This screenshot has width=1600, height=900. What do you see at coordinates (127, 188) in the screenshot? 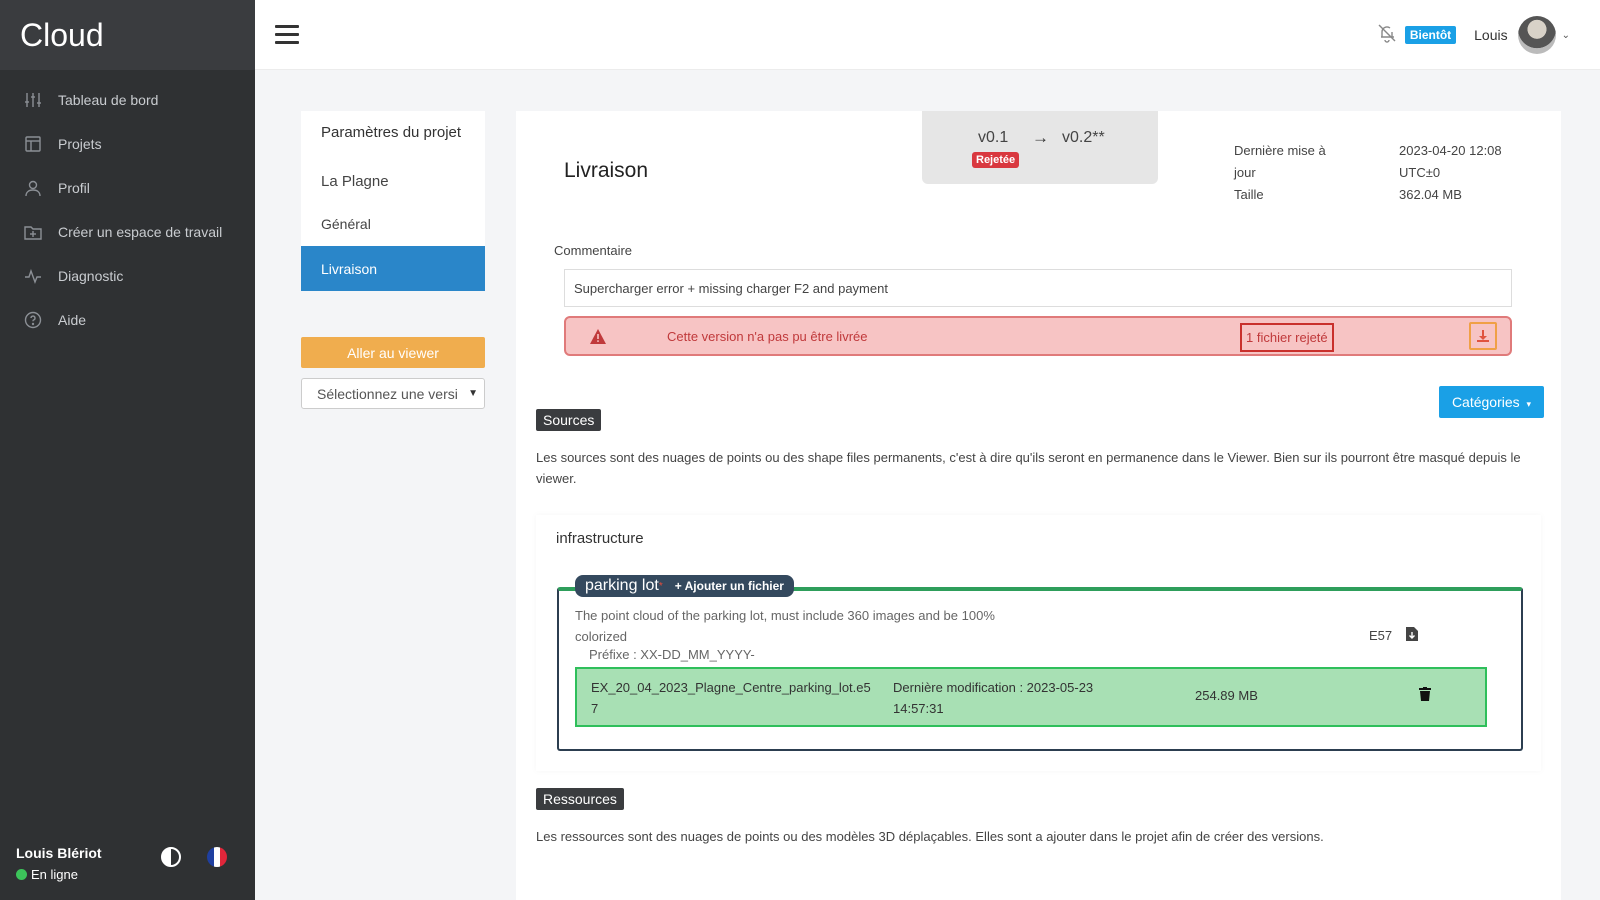
I see `sidebar-item-profile: Profil` at bounding box center [127, 188].